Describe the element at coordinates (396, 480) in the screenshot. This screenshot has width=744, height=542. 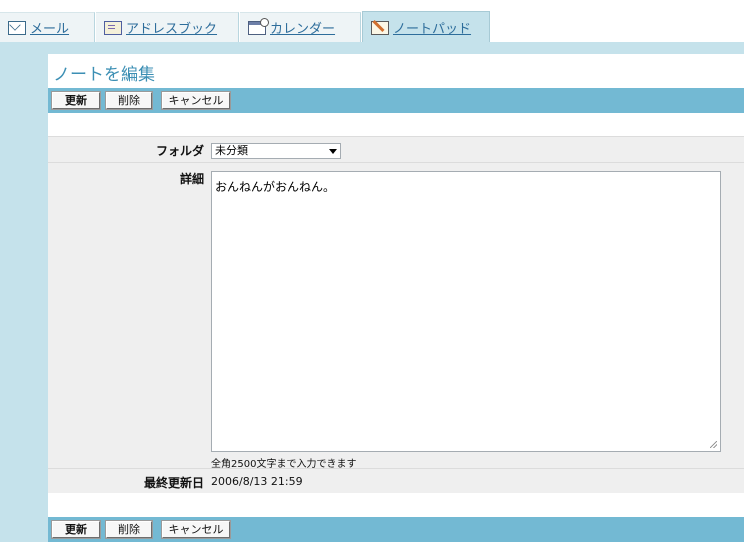
I see `last-updated-row: 最終更新日 2006/8/13 21:59` at that location.